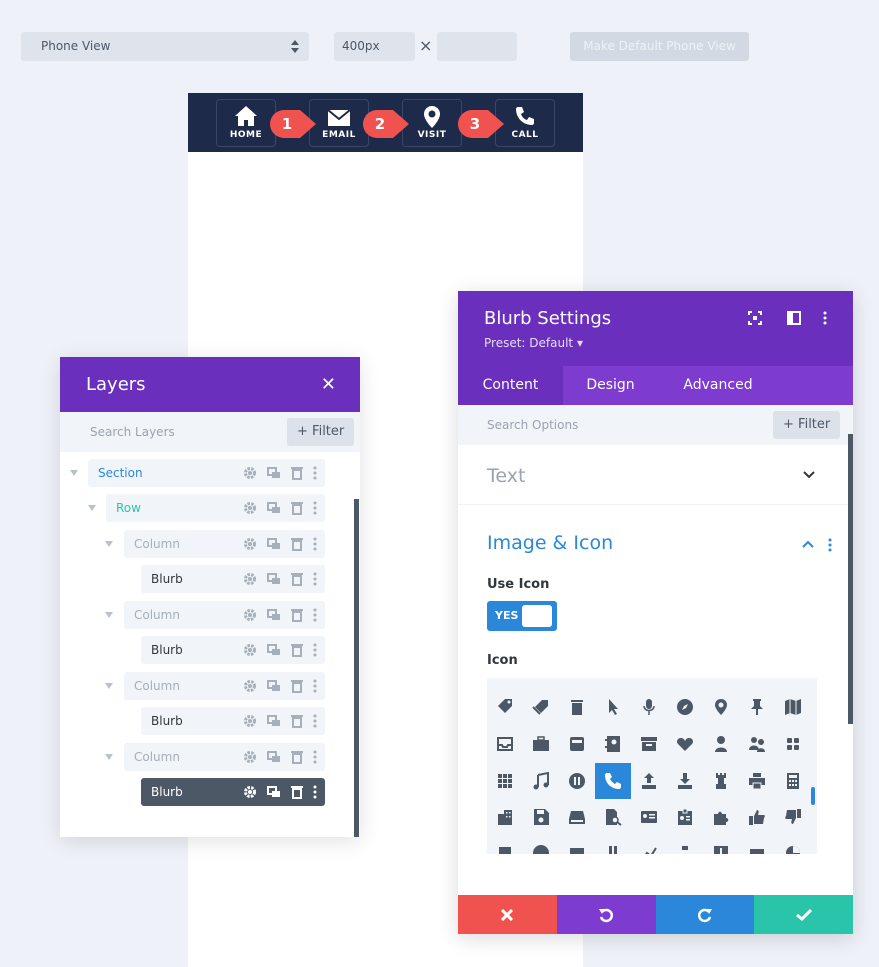  Describe the element at coordinates (374, 46) in the screenshot. I see `width-input: 400px` at that location.